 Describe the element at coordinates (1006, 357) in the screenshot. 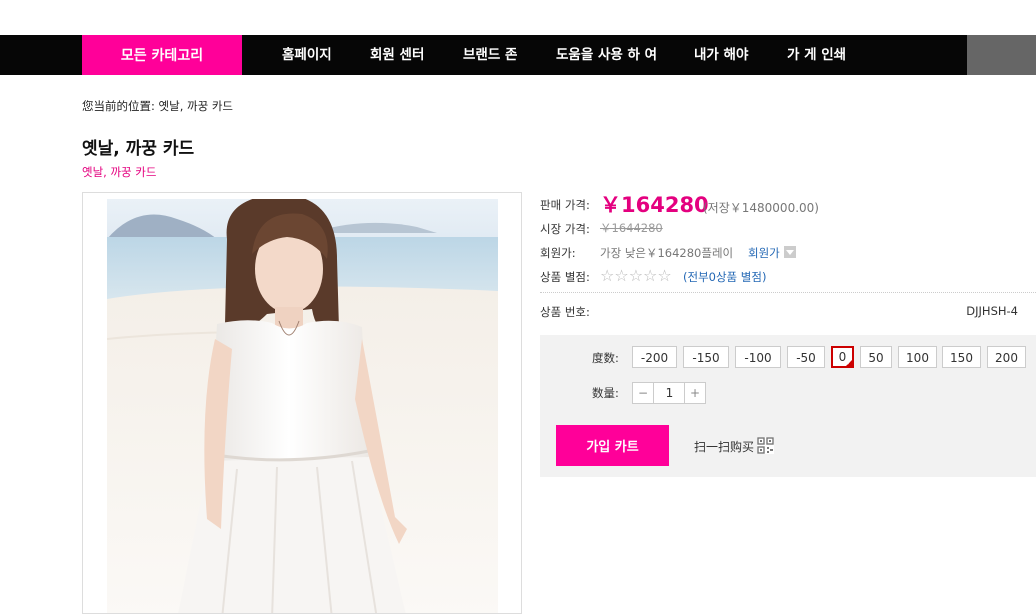

I see `degree-option: 200` at that location.